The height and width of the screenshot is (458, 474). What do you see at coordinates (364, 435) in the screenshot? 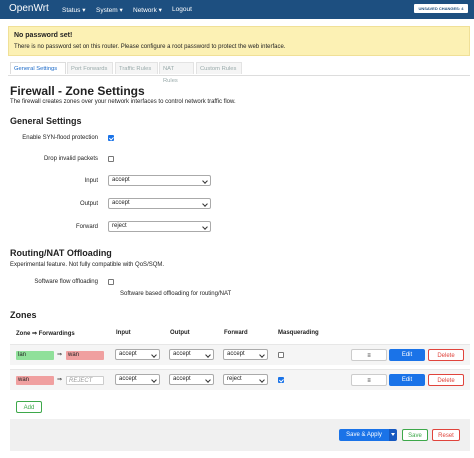
I see `save-apply-button: Save & Apply` at bounding box center [364, 435].